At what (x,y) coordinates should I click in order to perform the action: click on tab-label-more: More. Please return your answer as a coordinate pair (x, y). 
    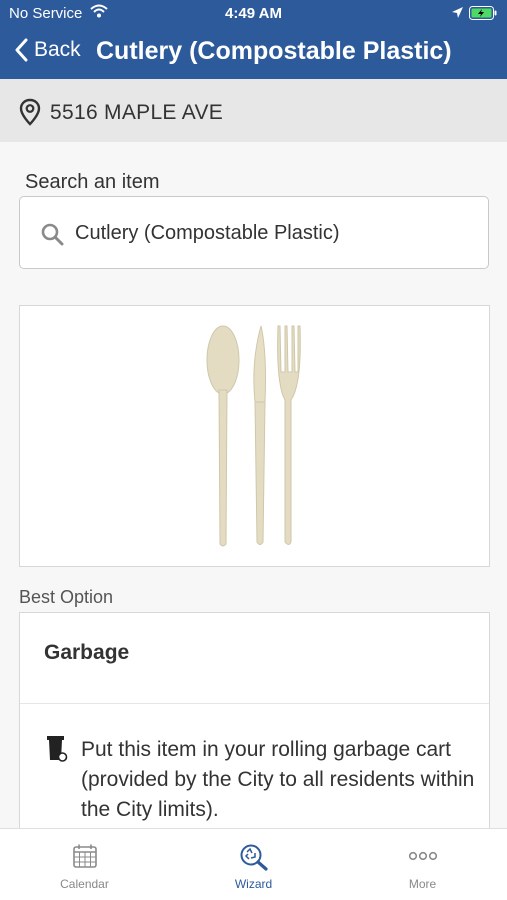
    Looking at the image, I should click on (422, 884).